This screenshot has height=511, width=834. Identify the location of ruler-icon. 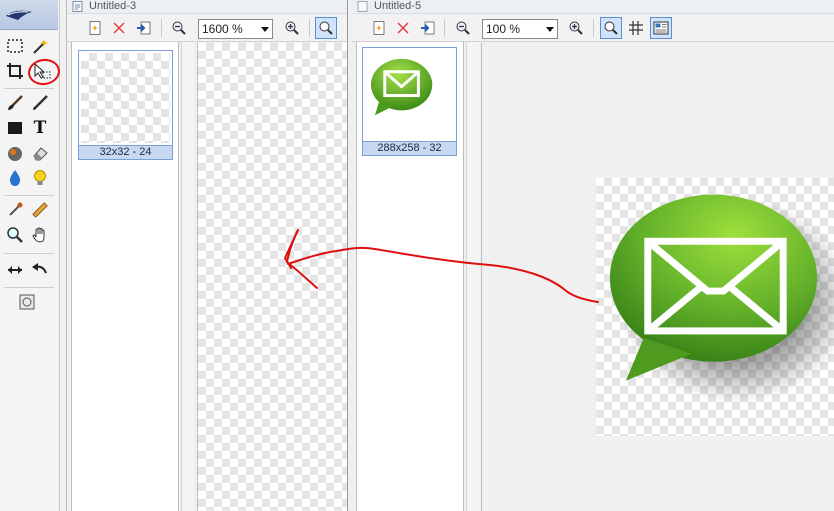
(40, 210).